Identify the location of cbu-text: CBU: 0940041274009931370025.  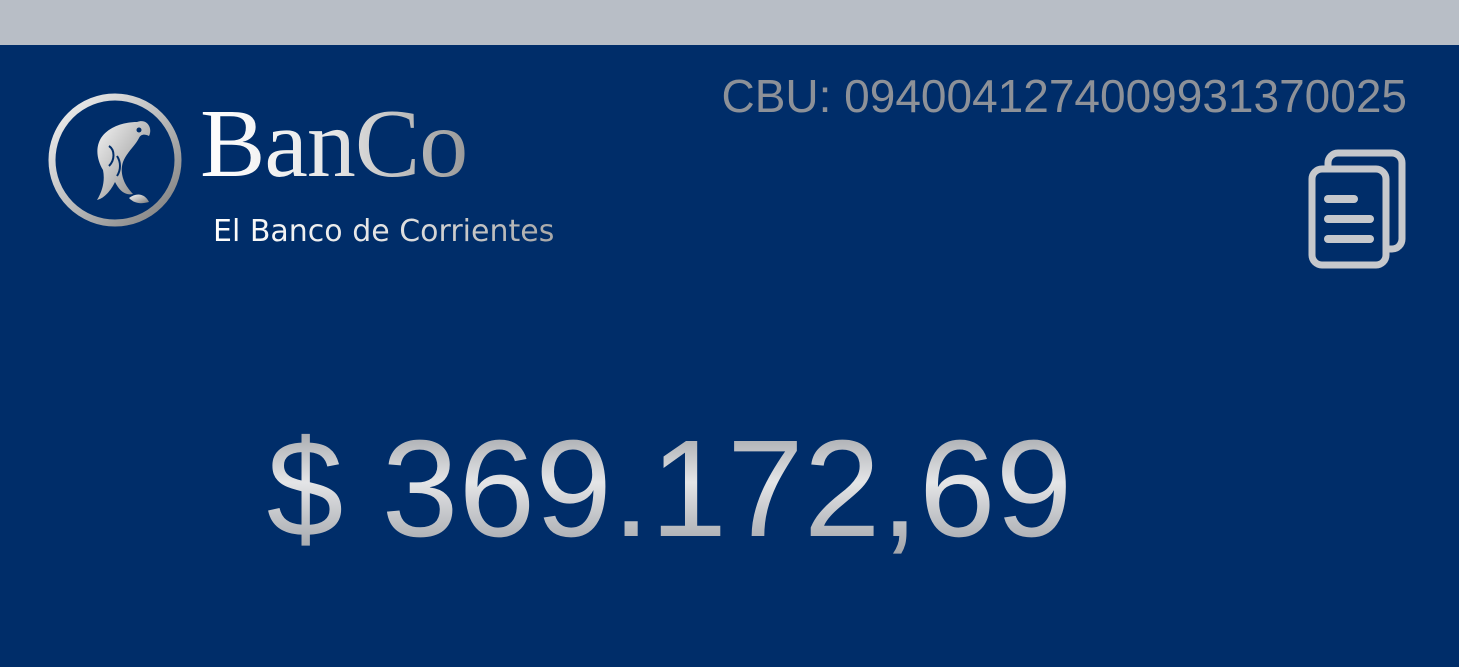
(1064, 96).